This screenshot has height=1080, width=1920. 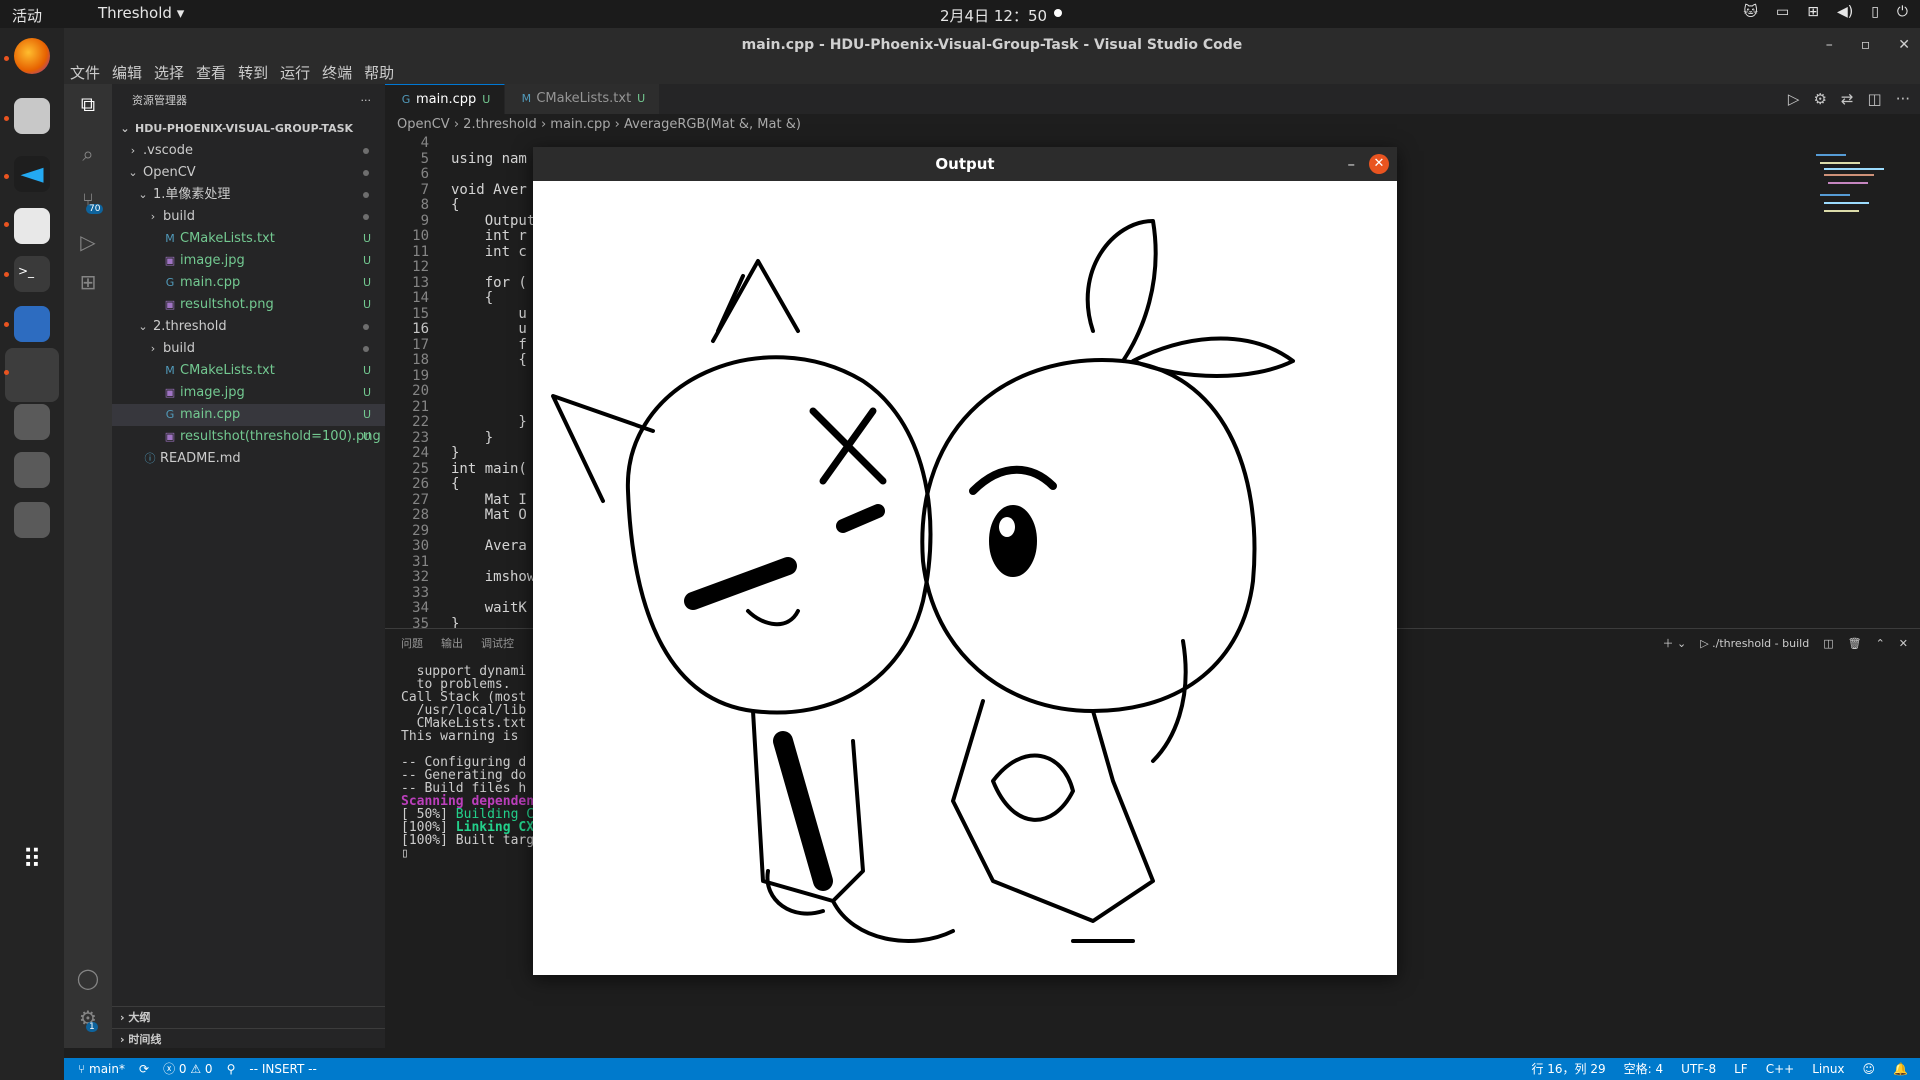 I want to click on search-icon: ⌕, so click(x=88, y=156).